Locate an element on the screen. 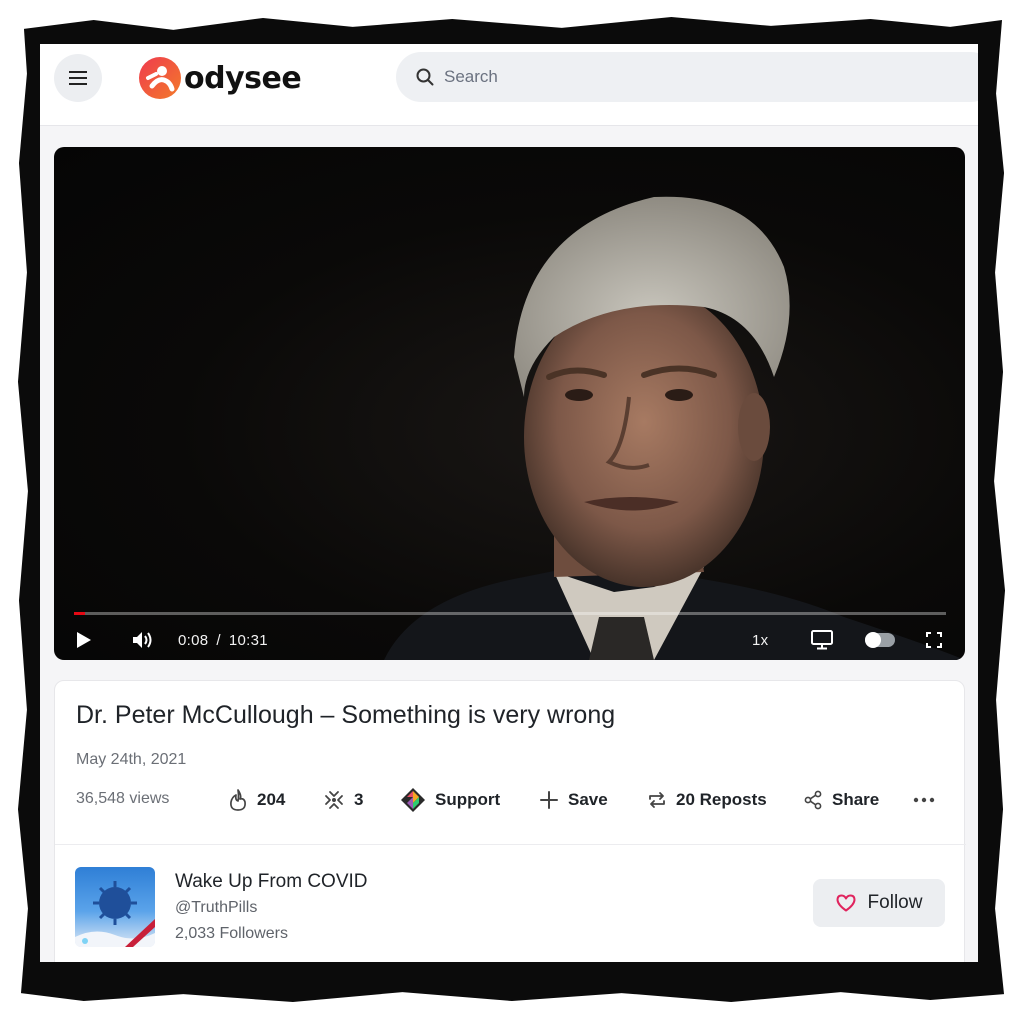 The width and height of the screenshot is (1024, 1024). monitor-icon is located at coordinates (822, 640).